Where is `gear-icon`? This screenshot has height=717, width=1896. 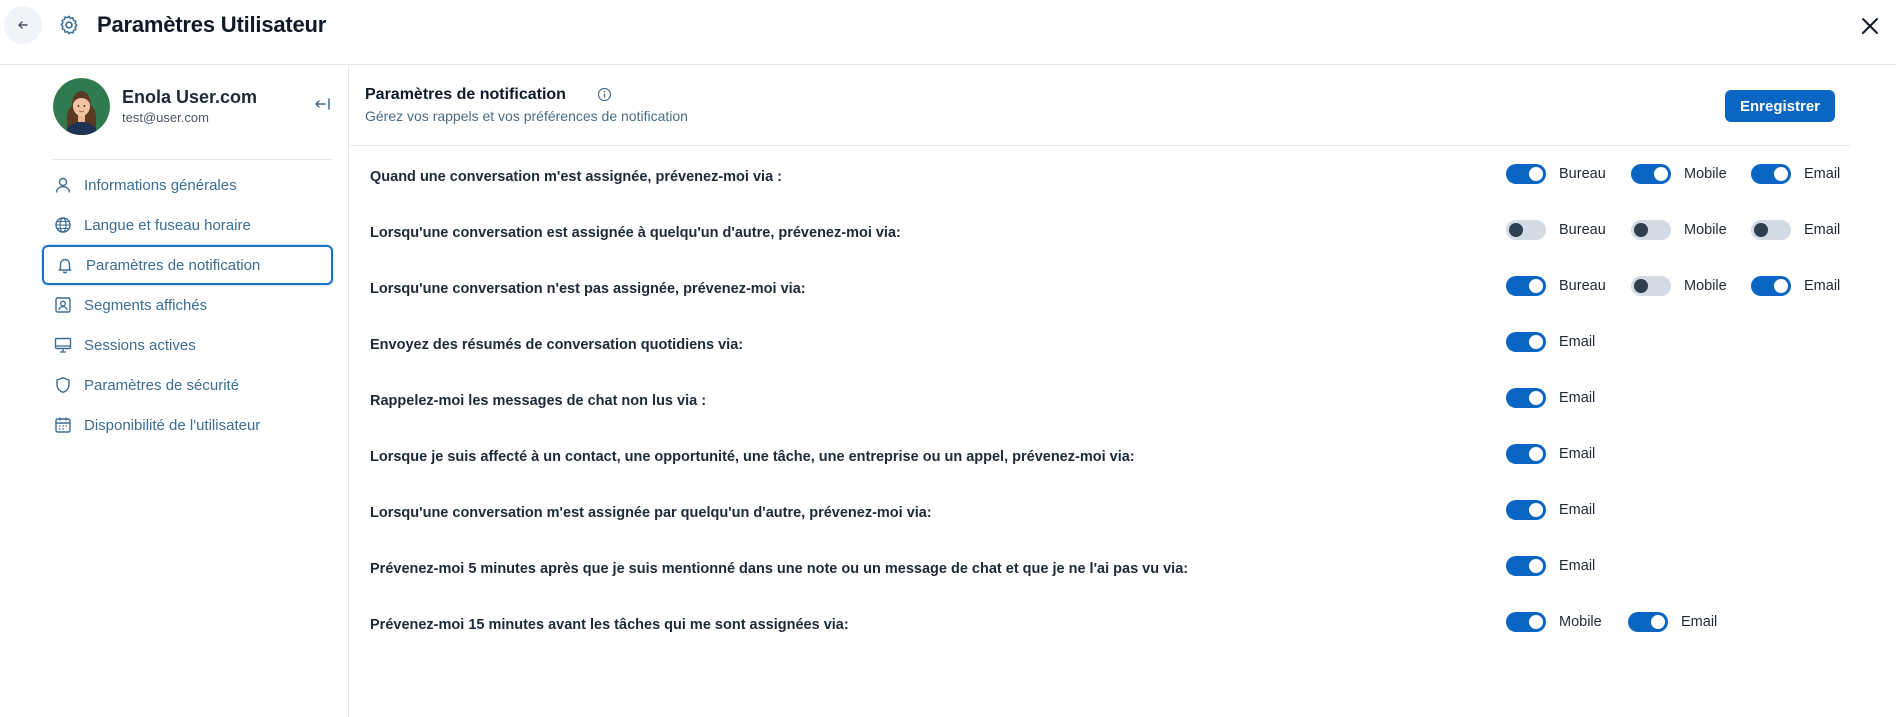
gear-icon is located at coordinates (69, 25).